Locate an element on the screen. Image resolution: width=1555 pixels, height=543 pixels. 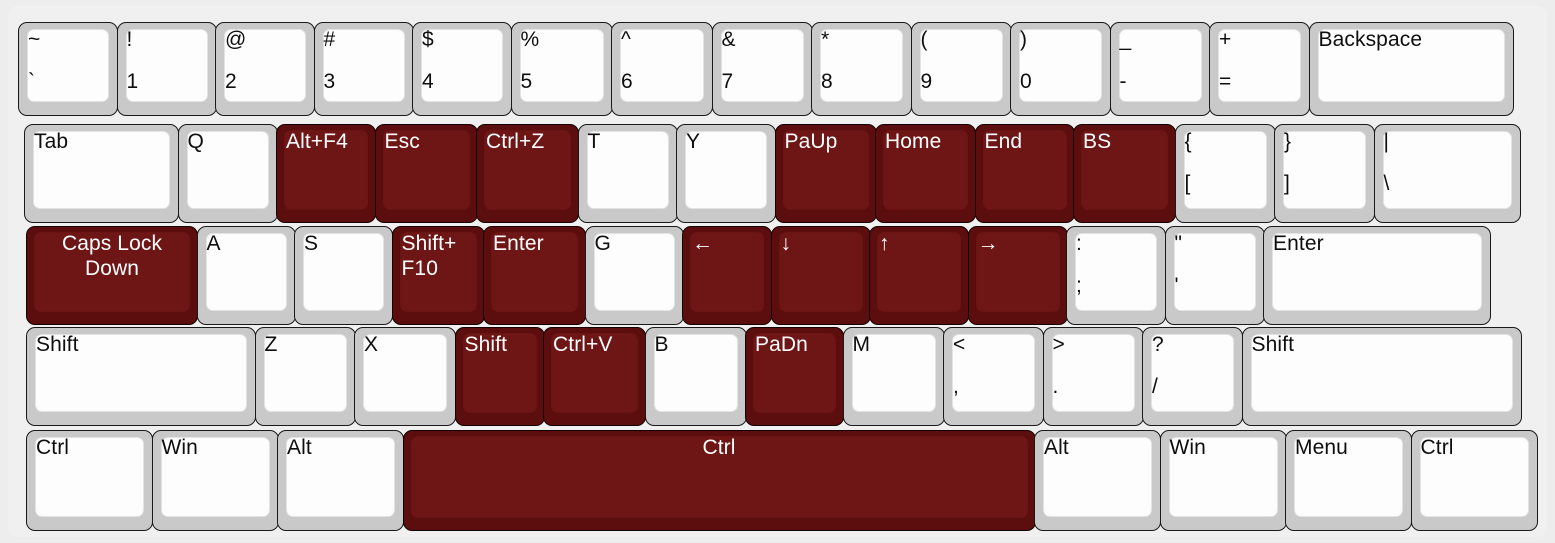
key-lalt-label: Alt is located at coordinates (299, 447).